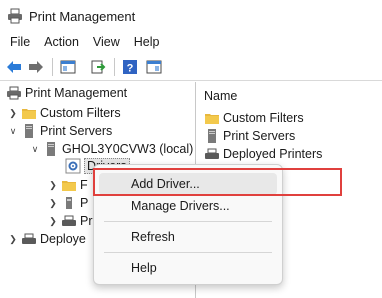 The image size is (382, 298). Describe the element at coordinates (147, 42) in the screenshot. I see `menu-help: Help` at that location.